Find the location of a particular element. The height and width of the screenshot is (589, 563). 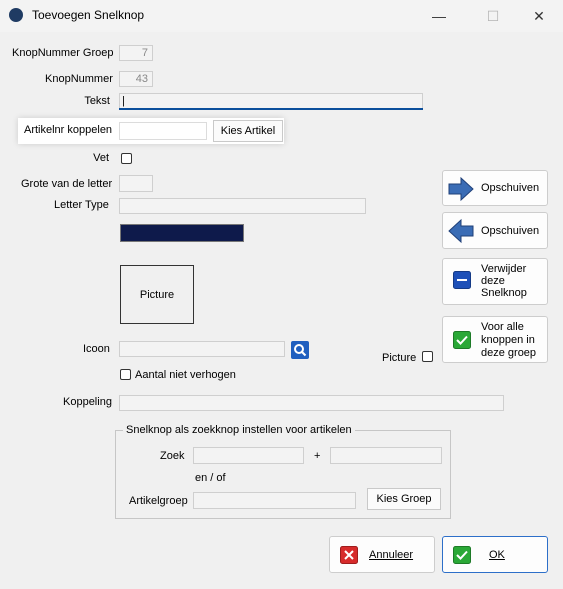

koppeling-input is located at coordinates (311, 403).